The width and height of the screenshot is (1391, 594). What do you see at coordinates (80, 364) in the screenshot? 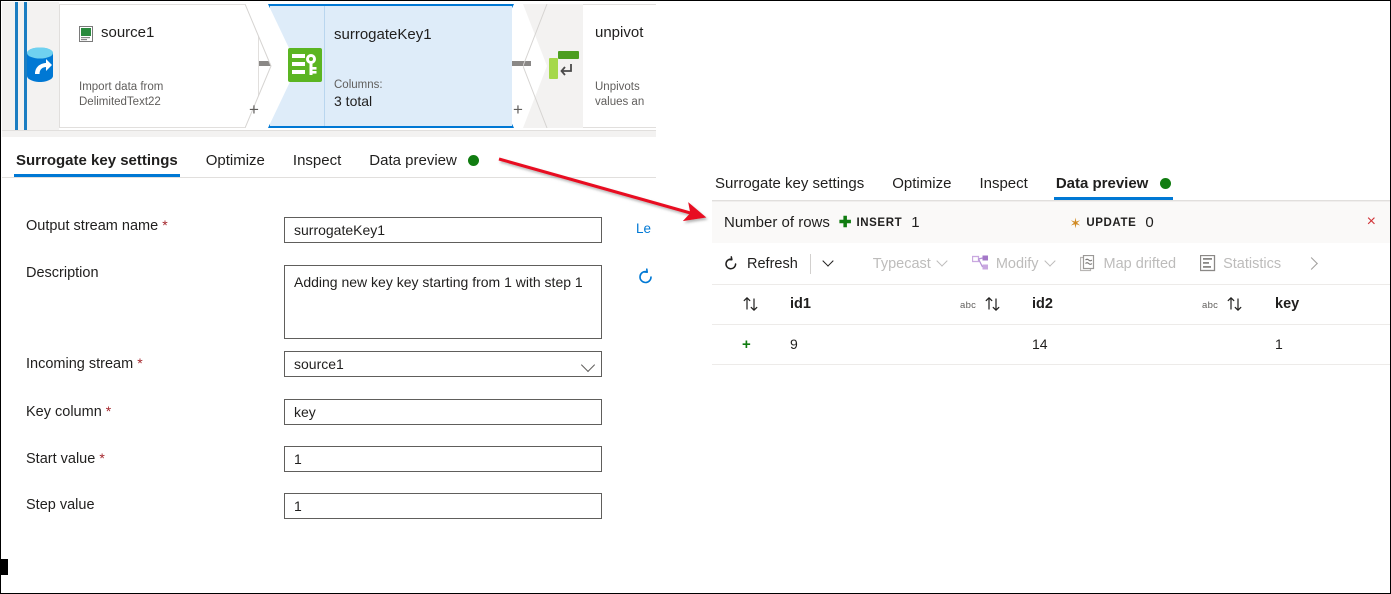
I see `label-text: Incoming stream` at bounding box center [80, 364].